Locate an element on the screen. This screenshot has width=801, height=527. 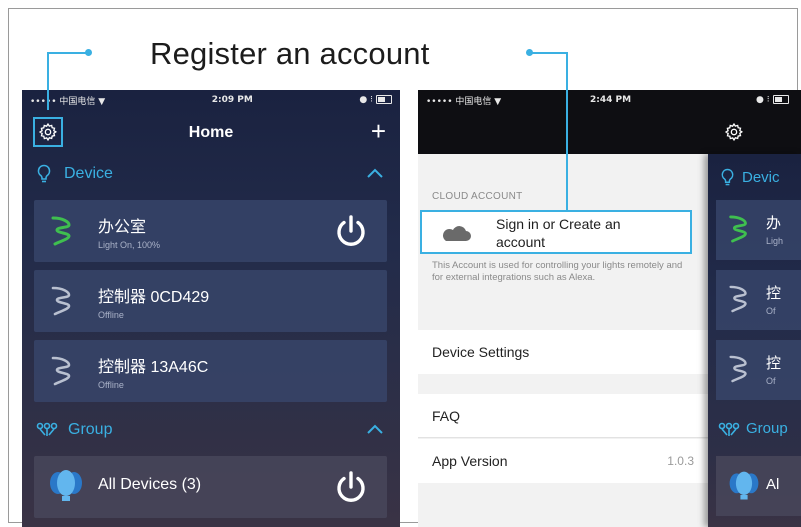
menu-item-label: App Version is located at coordinates (470, 461).